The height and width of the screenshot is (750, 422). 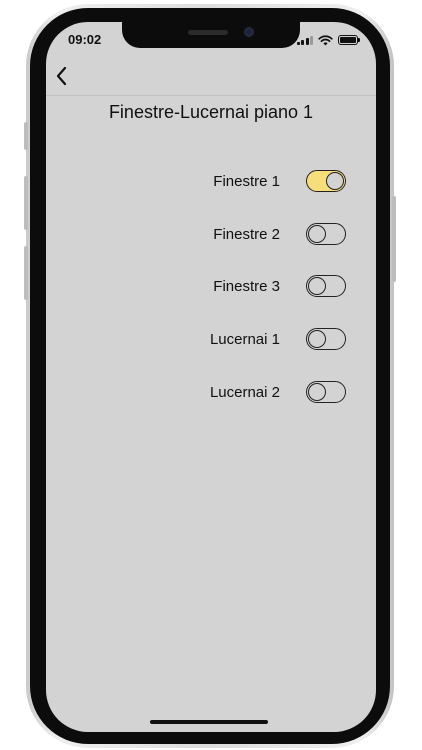 What do you see at coordinates (211, 112) in the screenshot?
I see `page-title: Finestre-Lucernai piano 1` at bounding box center [211, 112].